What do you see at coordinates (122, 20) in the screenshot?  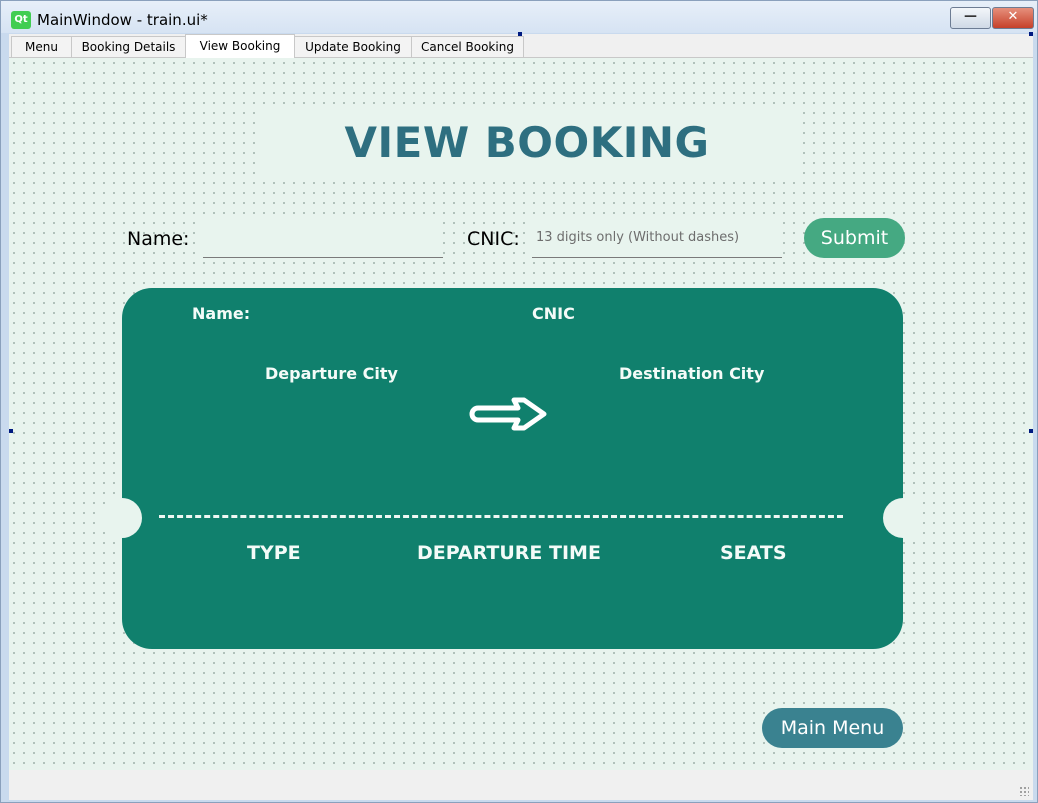 I see `window-title: MainWindow - train.ui*` at bounding box center [122, 20].